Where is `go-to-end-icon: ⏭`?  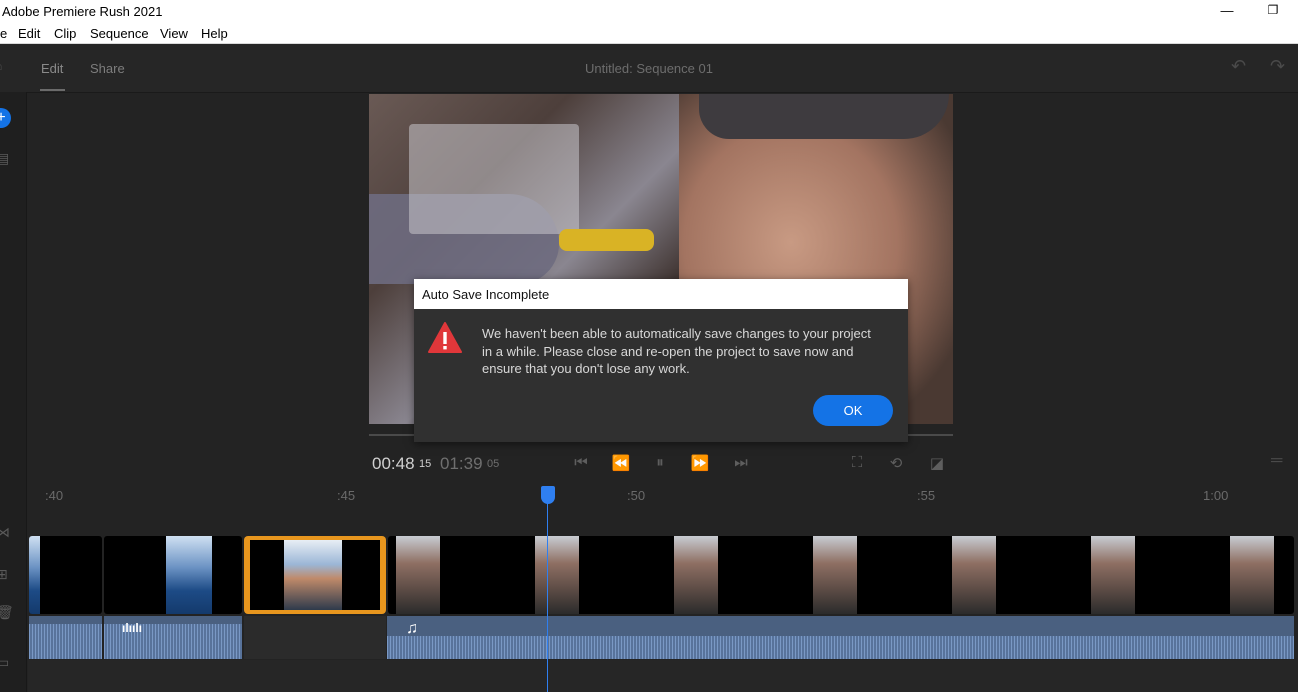 go-to-end-icon: ⏭ is located at coordinates (741, 462).